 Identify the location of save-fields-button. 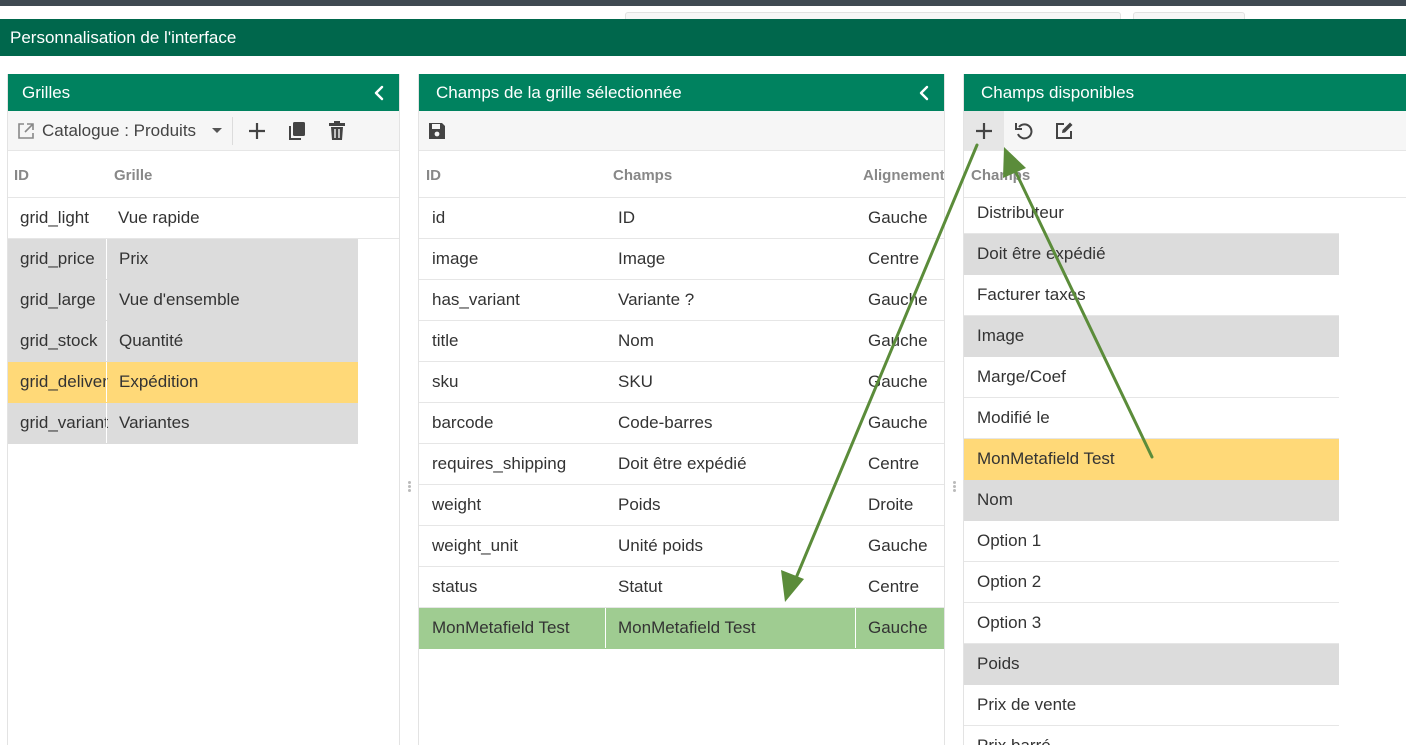
(437, 131).